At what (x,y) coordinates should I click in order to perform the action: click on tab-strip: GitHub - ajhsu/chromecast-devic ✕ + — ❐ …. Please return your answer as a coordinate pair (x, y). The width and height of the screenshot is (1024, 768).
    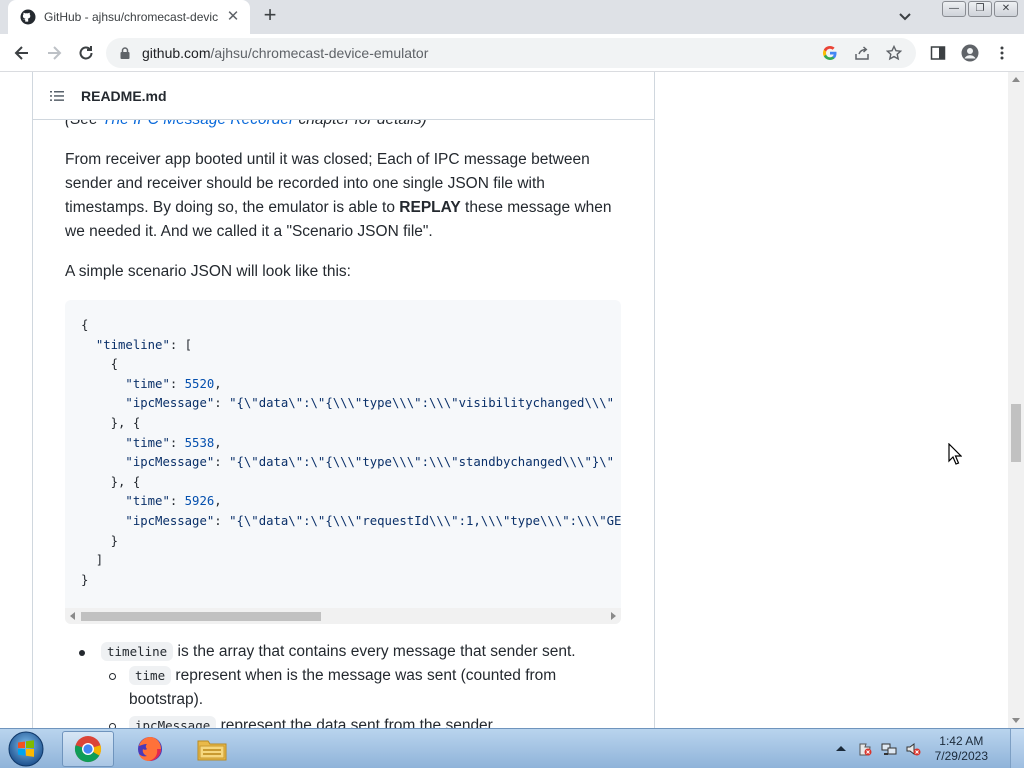
    Looking at the image, I should click on (512, 17).